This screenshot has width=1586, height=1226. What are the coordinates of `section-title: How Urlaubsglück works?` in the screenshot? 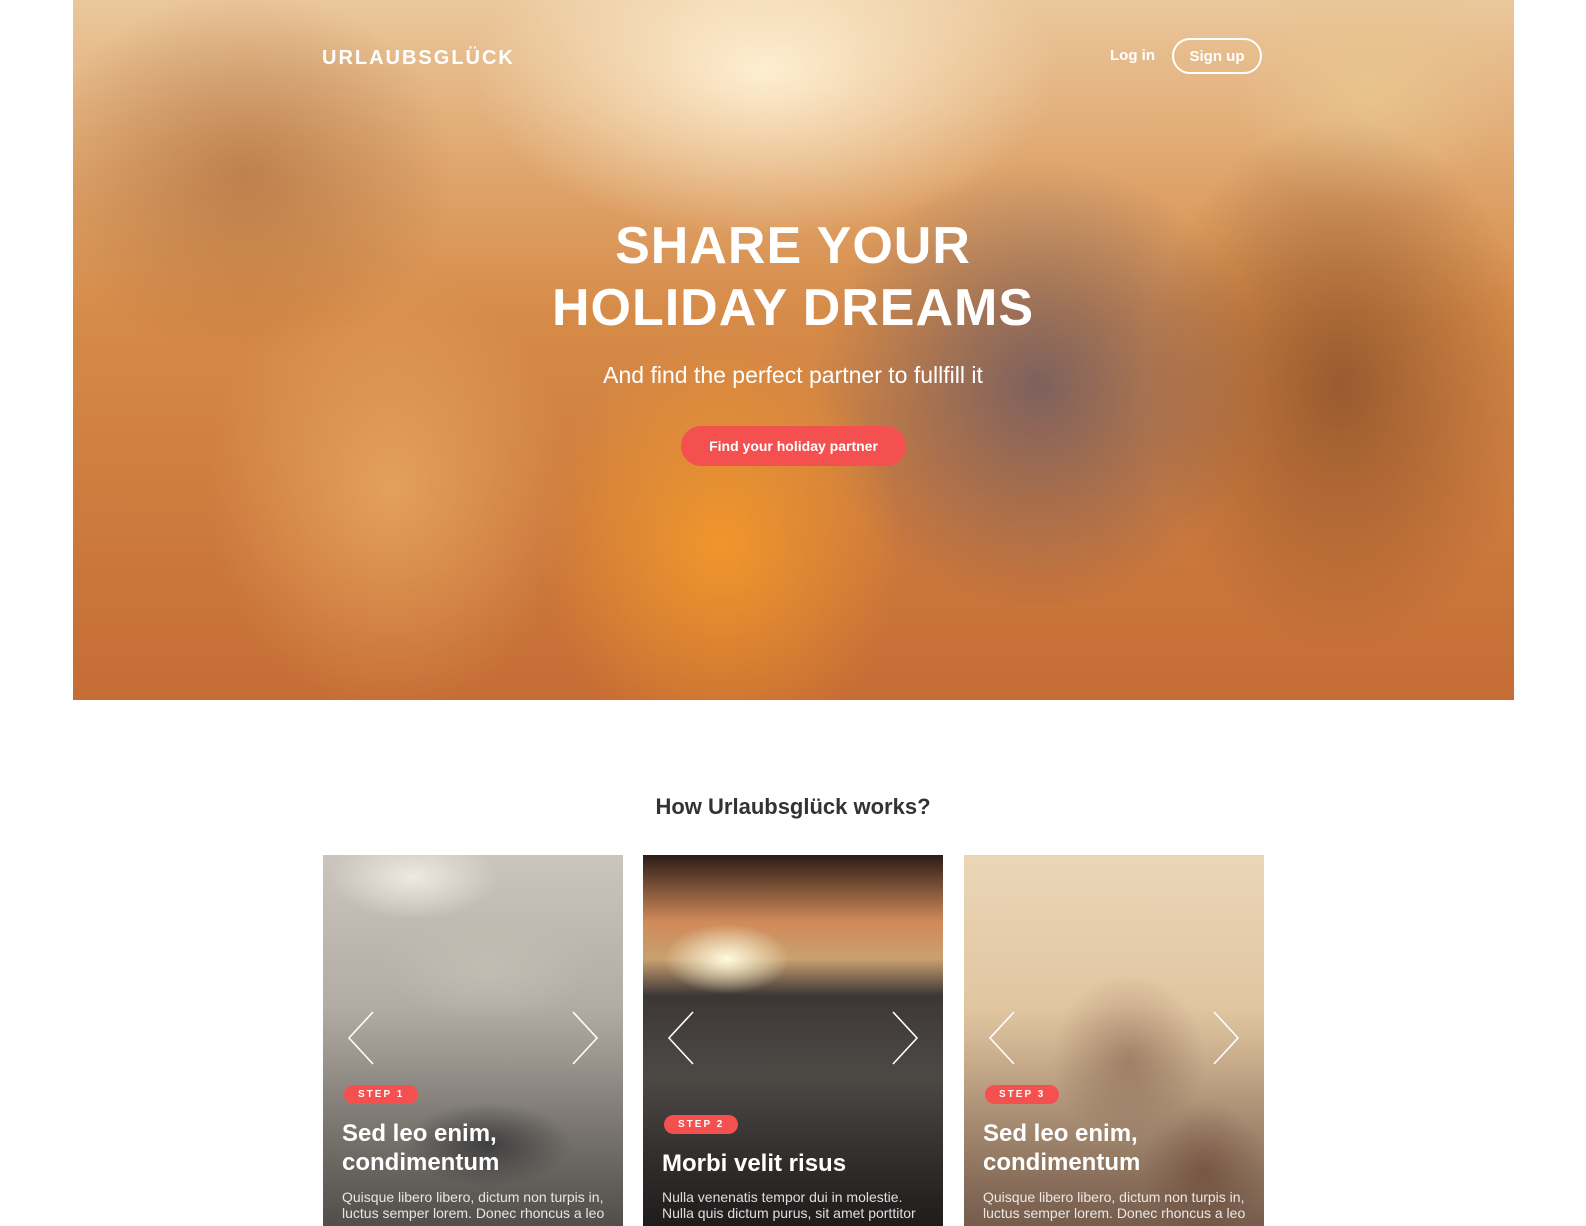 It's located at (793, 806).